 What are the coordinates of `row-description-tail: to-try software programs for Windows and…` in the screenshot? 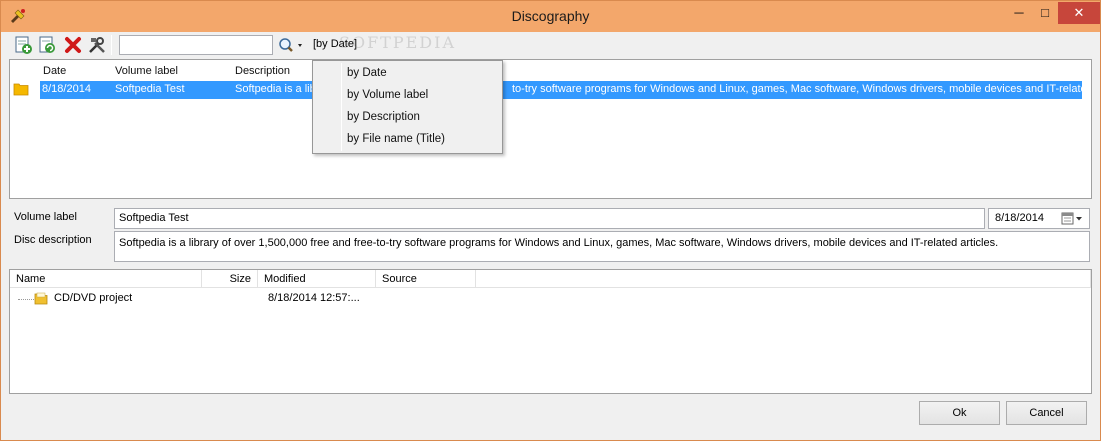 It's located at (797, 89).